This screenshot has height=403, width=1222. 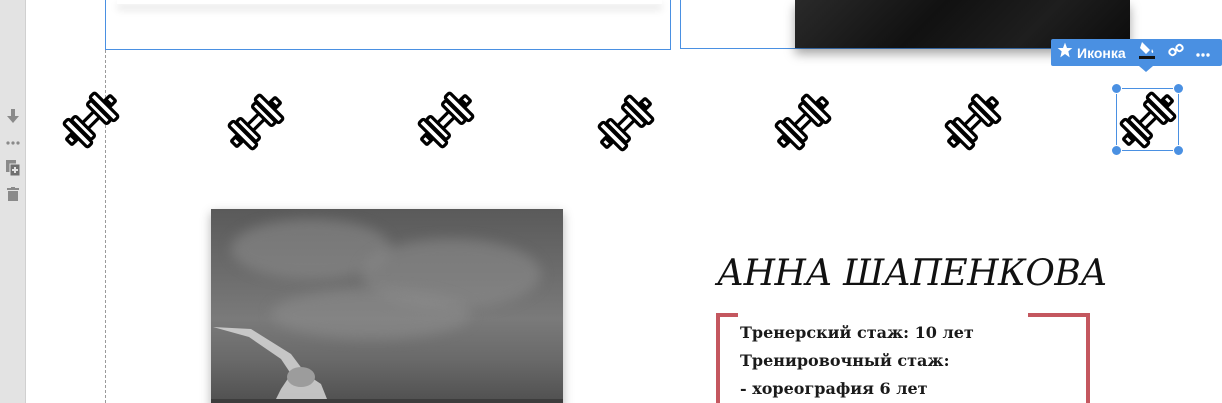 I want to click on more-icon, so click(x=1202, y=53).